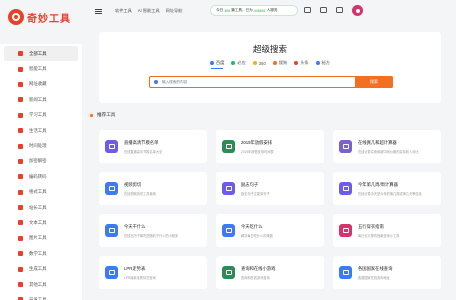 The width and height of the screenshot is (456, 300). What do you see at coordinates (140, 193) in the screenshot?
I see `tool-desc: 在线视频剪切工具使用` at bounding box center [140, 193].